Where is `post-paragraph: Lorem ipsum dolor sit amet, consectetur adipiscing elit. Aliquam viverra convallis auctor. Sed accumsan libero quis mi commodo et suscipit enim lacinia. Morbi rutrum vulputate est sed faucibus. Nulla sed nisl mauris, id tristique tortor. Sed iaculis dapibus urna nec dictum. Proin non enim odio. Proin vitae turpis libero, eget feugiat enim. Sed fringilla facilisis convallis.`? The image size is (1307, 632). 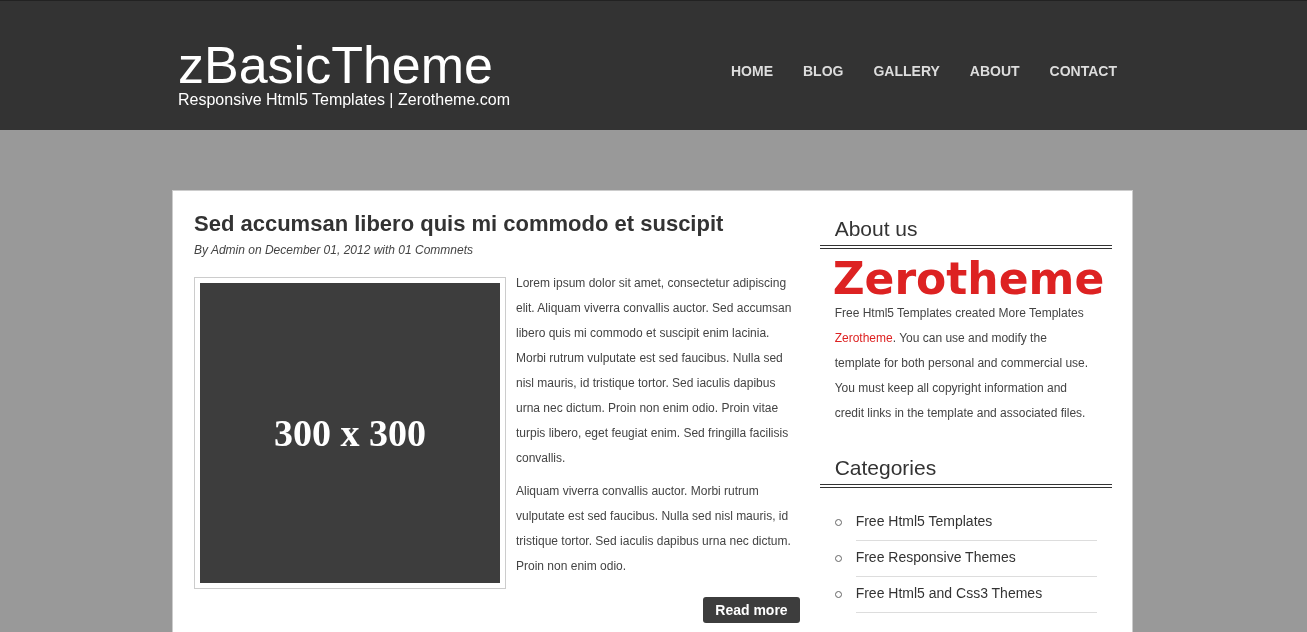 post-paragraph: Lorem ipsum dolor sit amet, consectetur adipiscing elit. Aliquam viverra convallis auctor. Sed accumsan libero quis mi commodo et suscipit enim lacinia. Morbi rutrum vulputate est sed faucibus. Nulla sed nisl mauris, id tristique tortor. Sed iaculis dapibus urna nec dictum. Proin non enim odio. Proin vitae turpis libero, eget feugiat enim. Sed fringilla facilisis convallis. is located at coordinates (654, 371).